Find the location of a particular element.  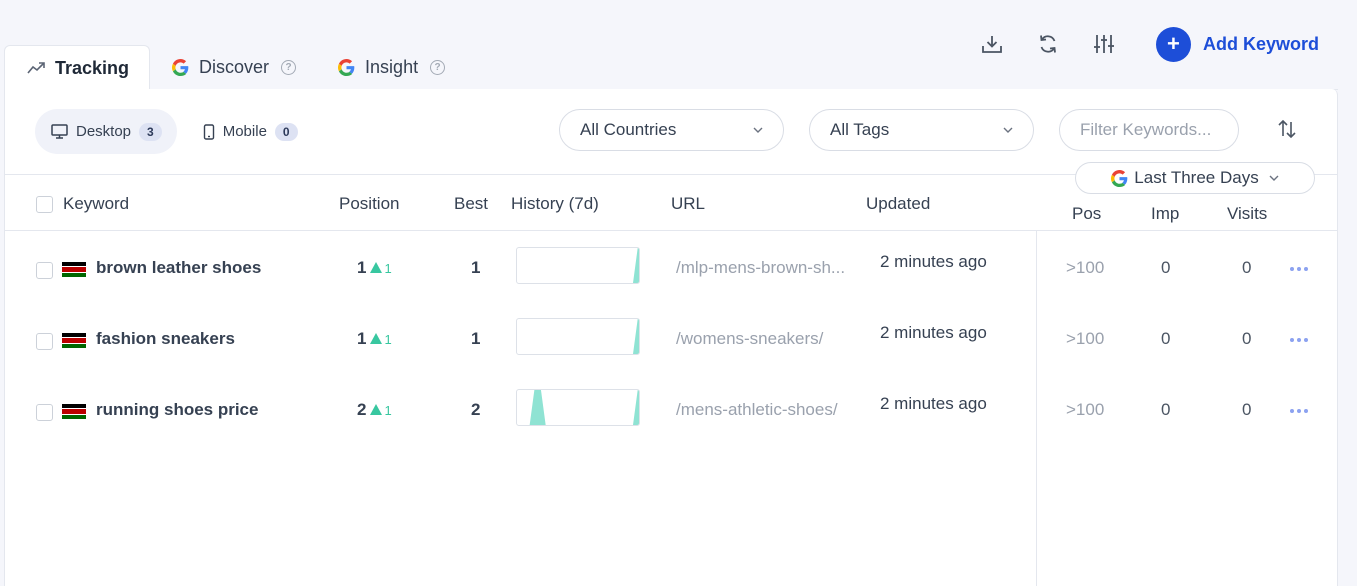

device-count-badge: 3 is located at coordinates (150, 131).